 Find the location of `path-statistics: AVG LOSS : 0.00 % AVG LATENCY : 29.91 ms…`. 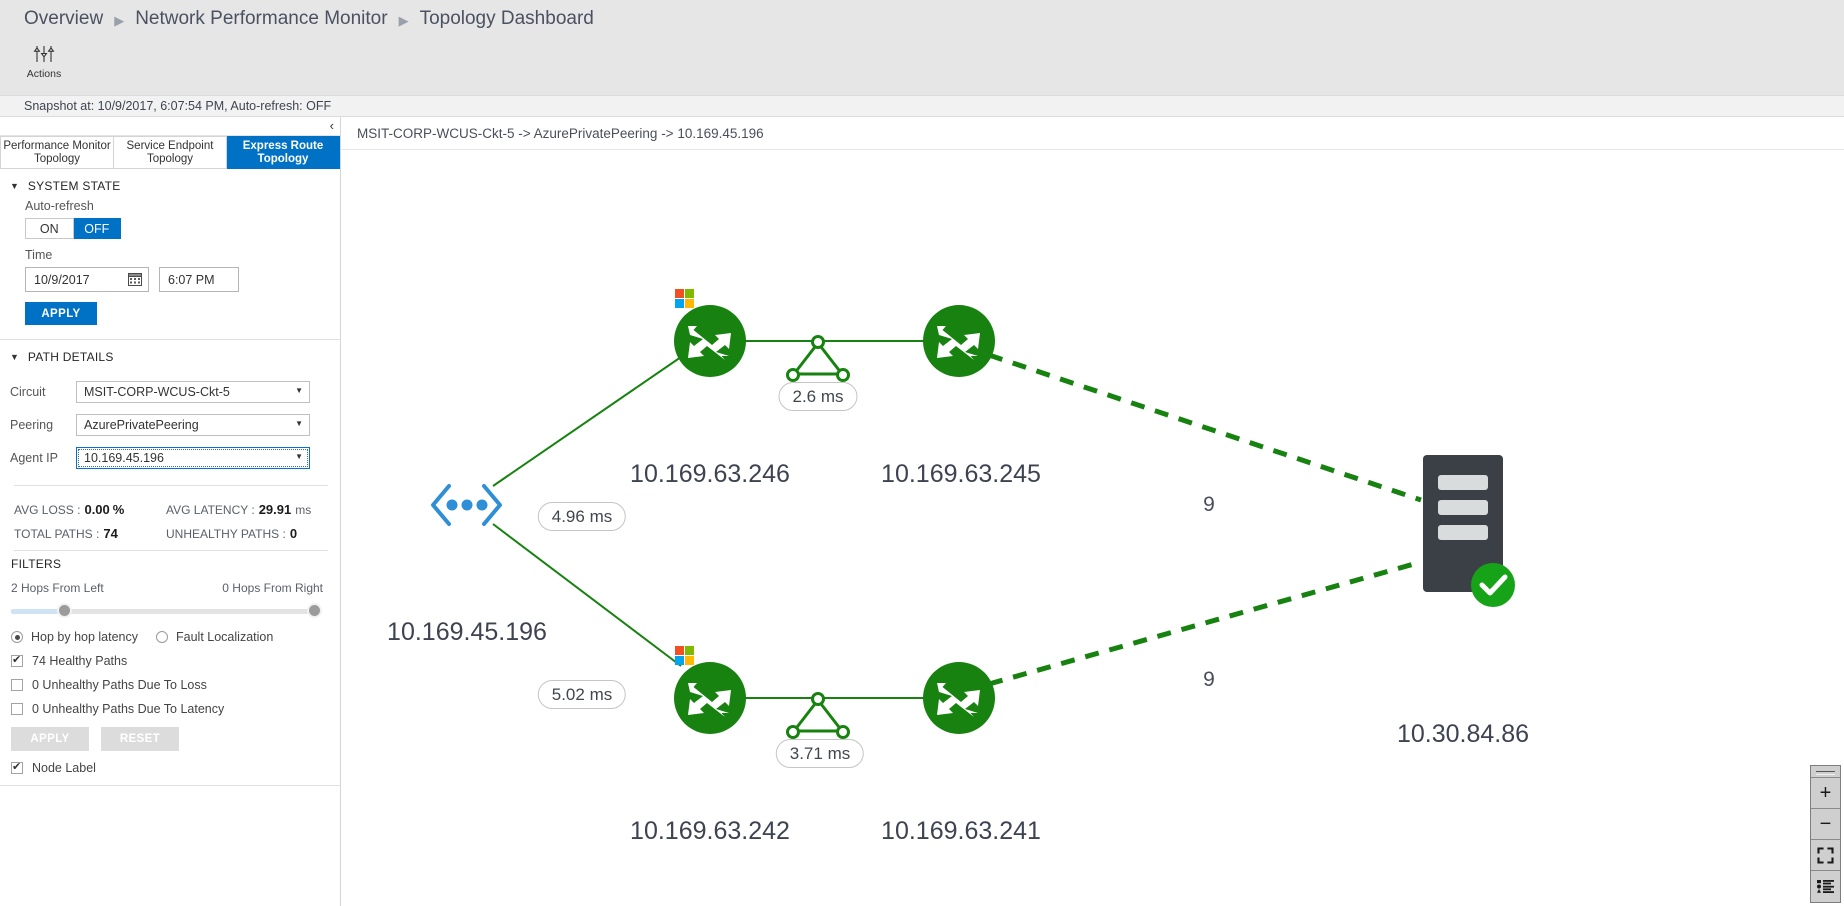

path-statistics: AVG LOSS : 0.00 % AVG LATENCY : 29.91 ms… is located at coordinates (170, 513).